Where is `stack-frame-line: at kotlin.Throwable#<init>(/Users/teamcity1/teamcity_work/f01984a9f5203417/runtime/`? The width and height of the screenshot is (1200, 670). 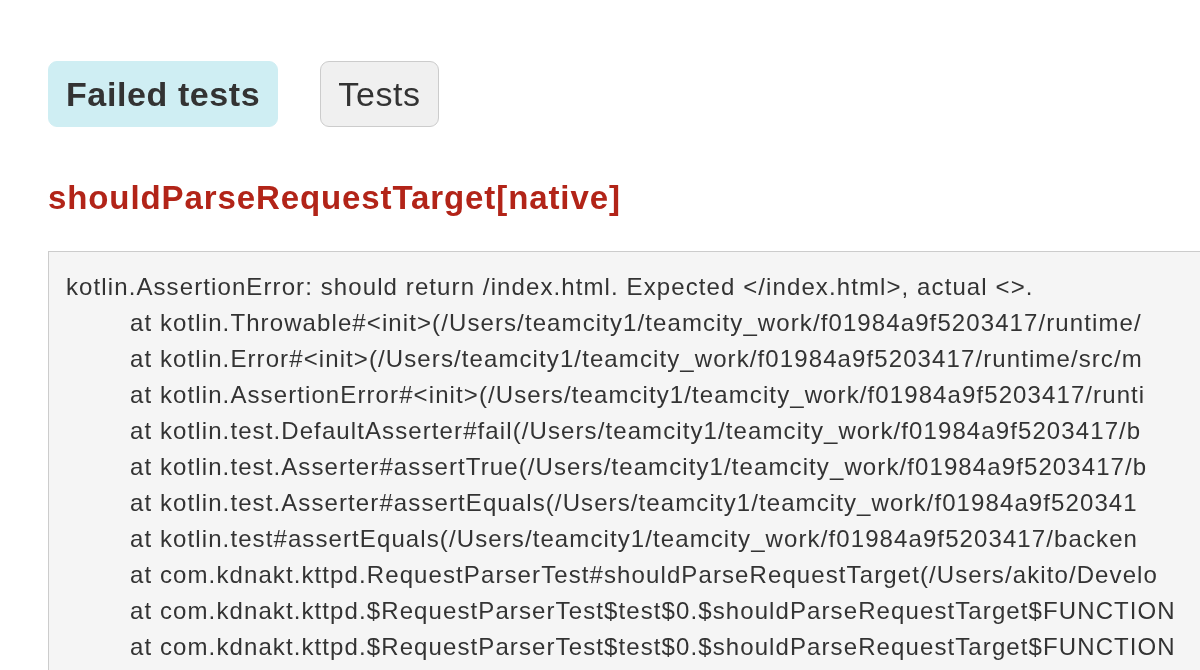 stack-frame-line: at kotlin.Throwable#<init>(/Users/teamcity1/teamcity_work/f01984a9f5203417/runtime/ is located at coordinates (636, 323).